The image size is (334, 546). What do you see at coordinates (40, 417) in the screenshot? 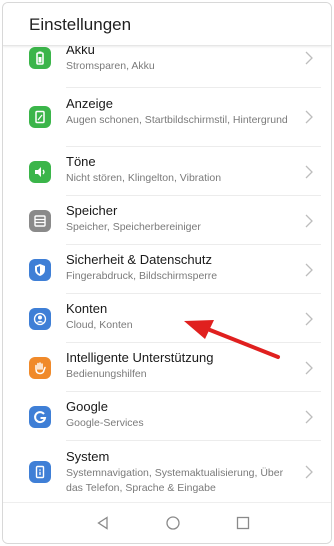
I see `google-icon` at bounding box center [40, 417].